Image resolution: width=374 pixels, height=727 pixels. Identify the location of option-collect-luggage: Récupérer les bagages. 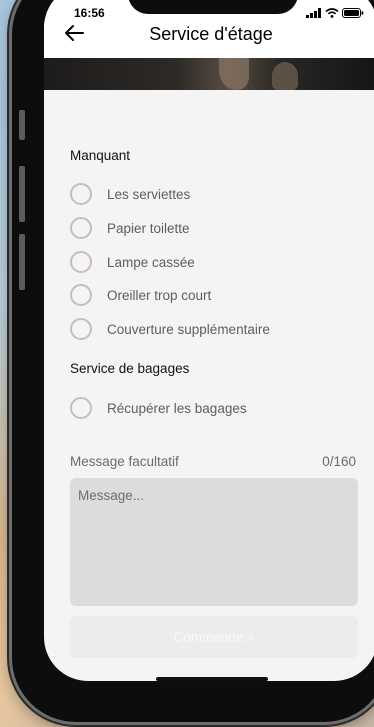
(158, 408).